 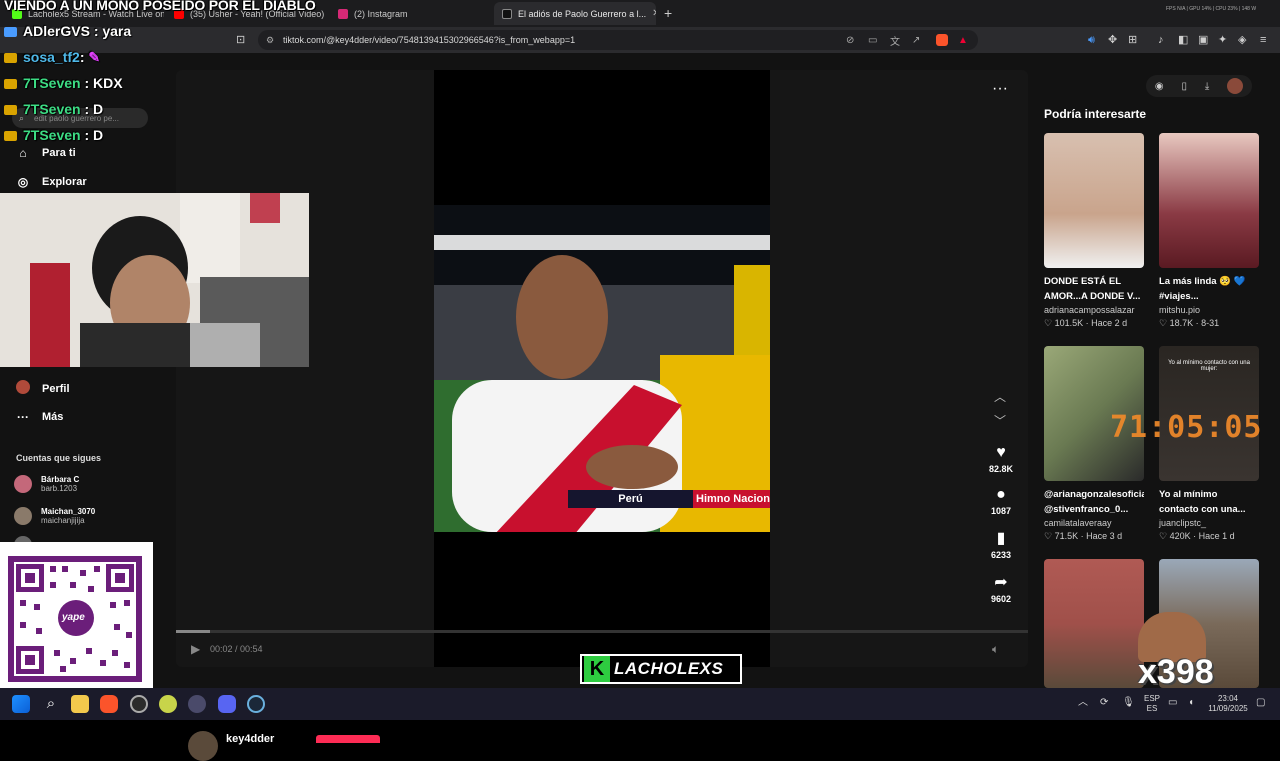 I want to click on device-icon: ▯, so click(x=1184, y=86).